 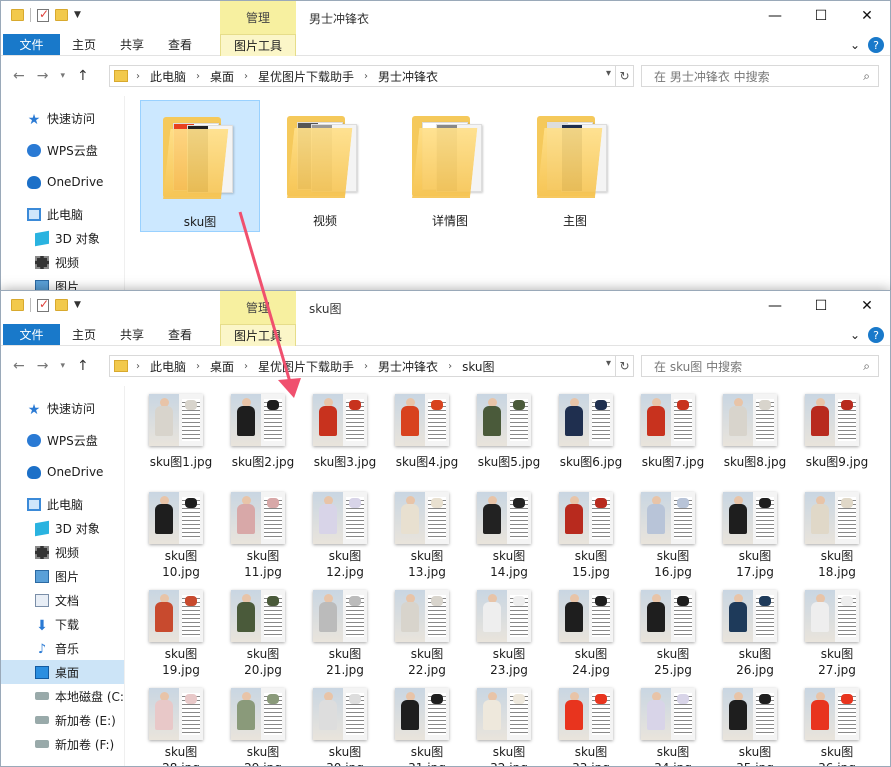 What do you see at coordinates (62, 672) in the screenshot?
I see `sidebar-item: 桌面` at bounding box center [62, 672].